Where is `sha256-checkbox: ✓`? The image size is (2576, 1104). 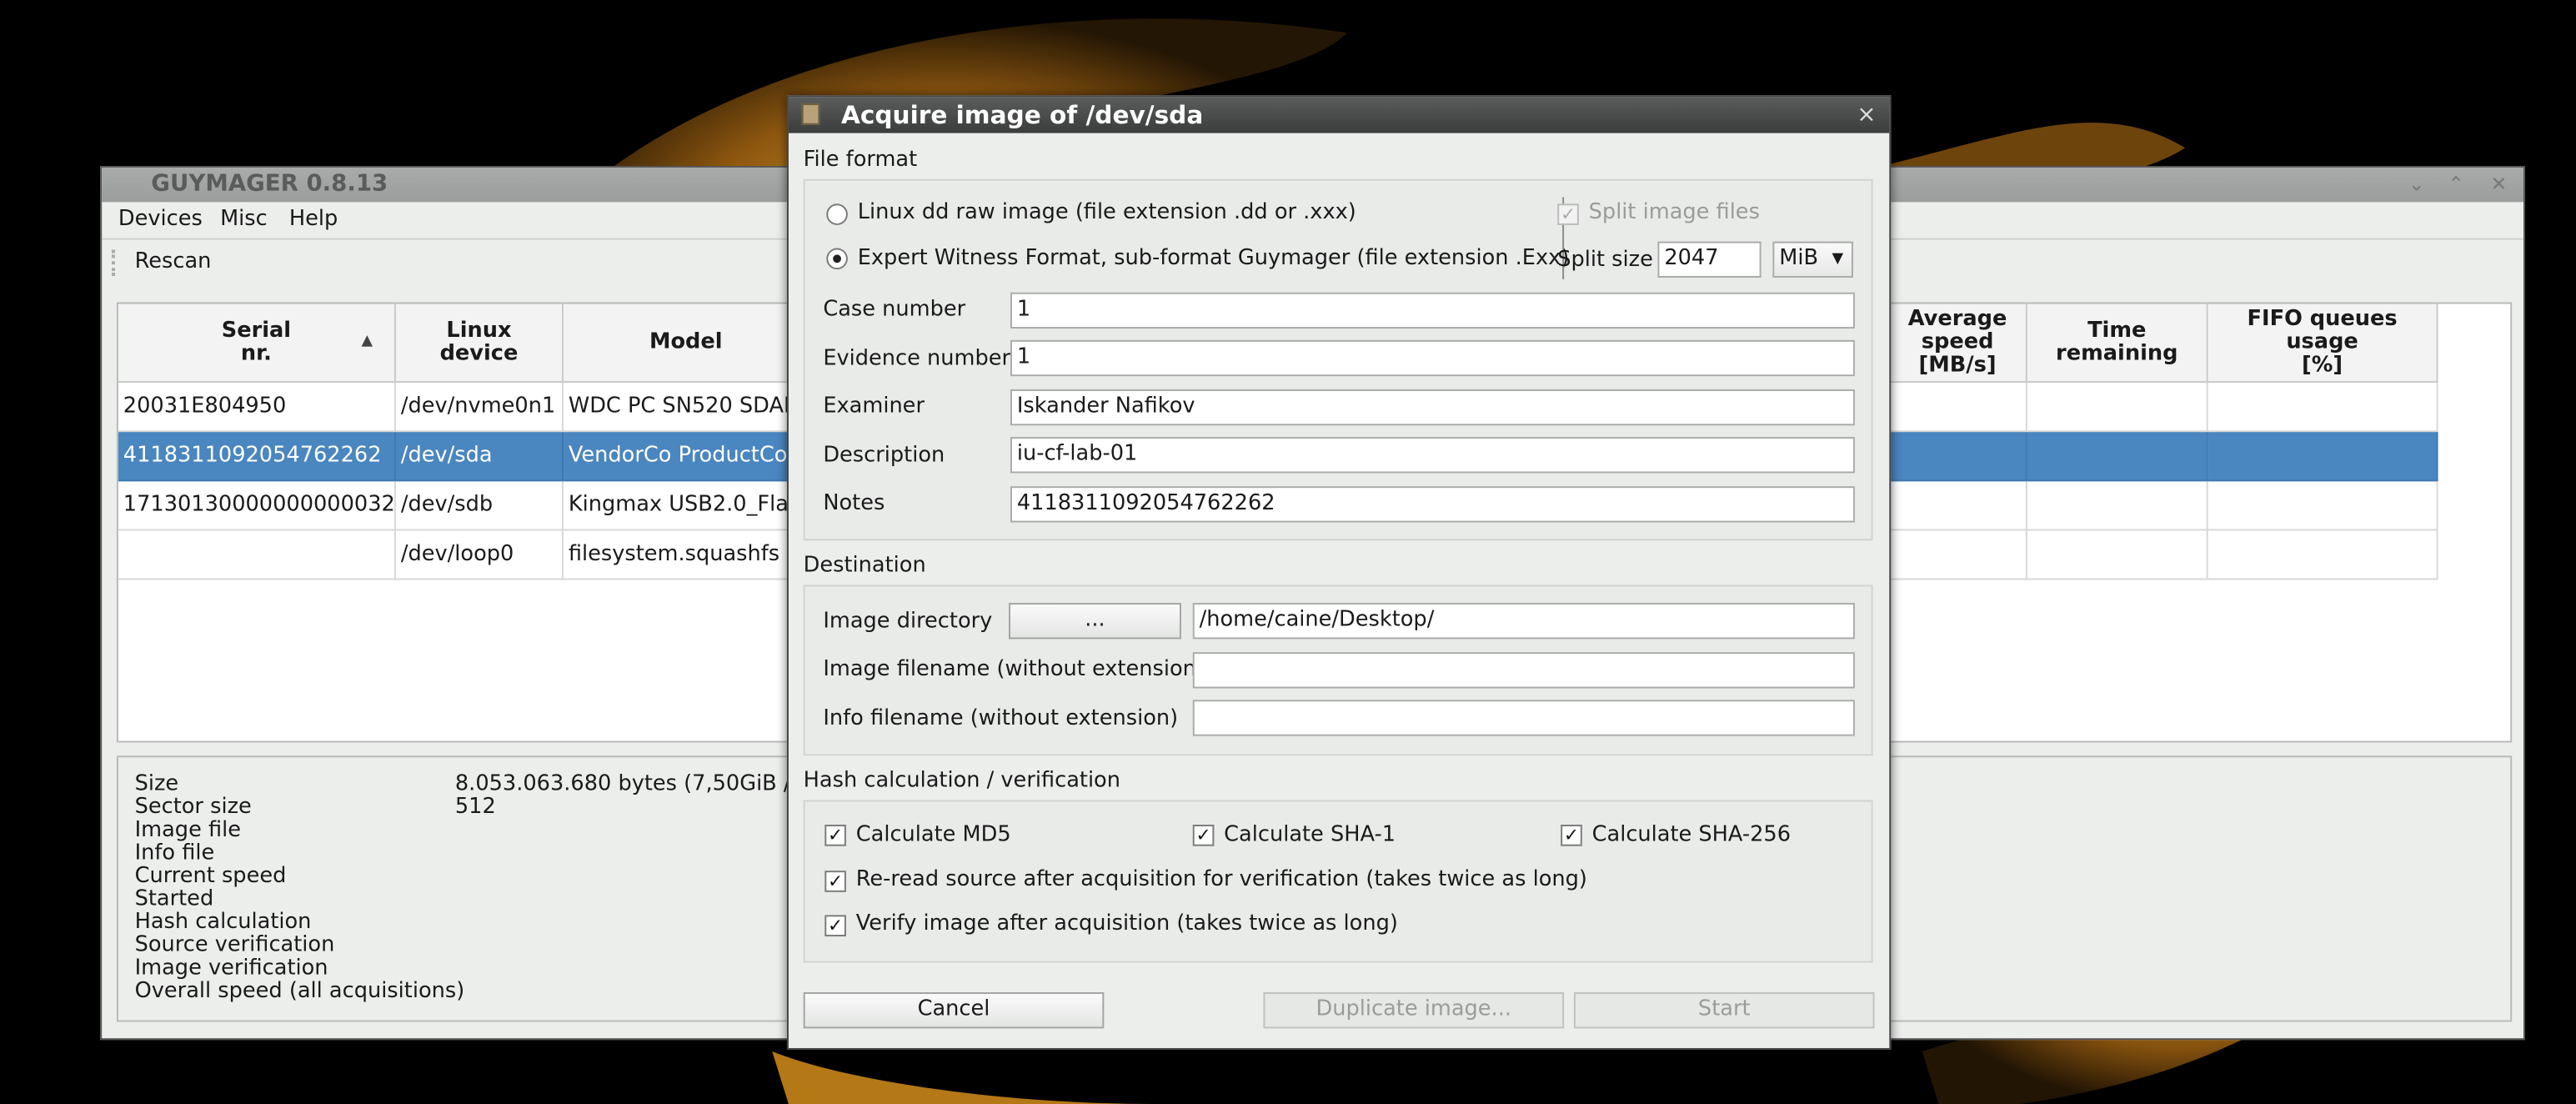
sha256-checkbox: ✓ is located at coordinates (1571, 835).